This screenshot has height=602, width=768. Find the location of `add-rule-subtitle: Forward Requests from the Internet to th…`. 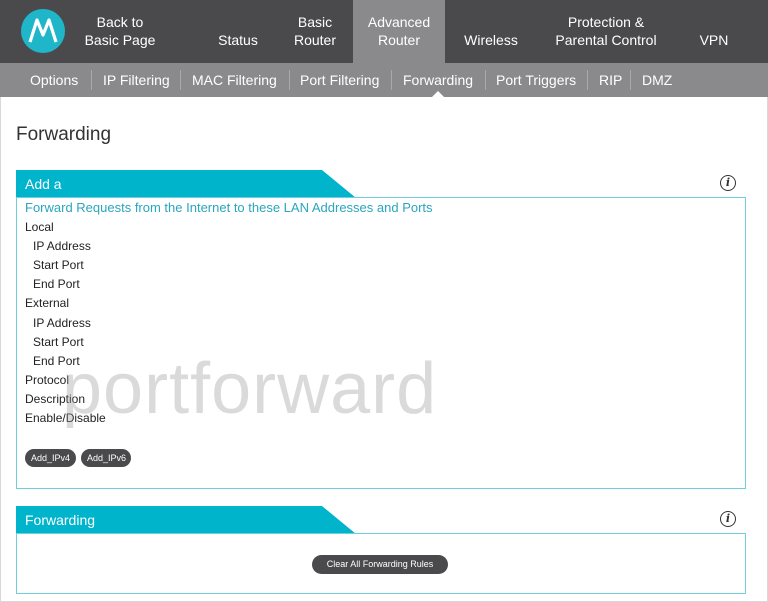

add-rule-subtitle: Forward Requests from the Internet to th… is located at coordinates (229, 207).